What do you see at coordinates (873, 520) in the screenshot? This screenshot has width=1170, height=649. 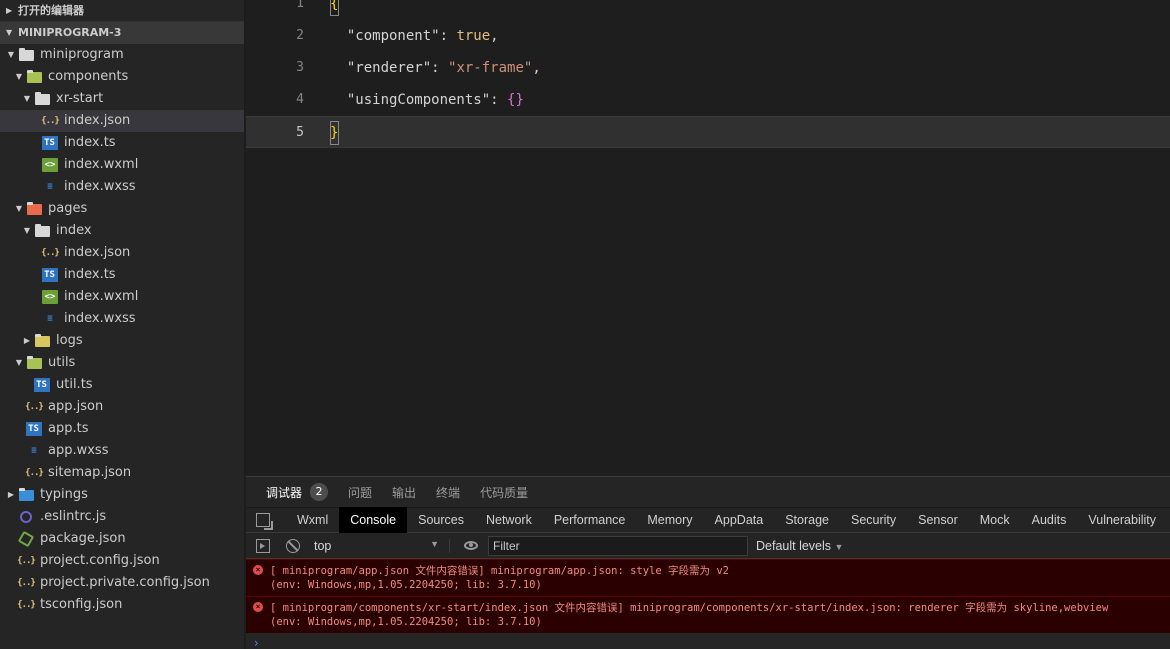 I see `devtools-tab: Security` at bounding box center [873, 520].